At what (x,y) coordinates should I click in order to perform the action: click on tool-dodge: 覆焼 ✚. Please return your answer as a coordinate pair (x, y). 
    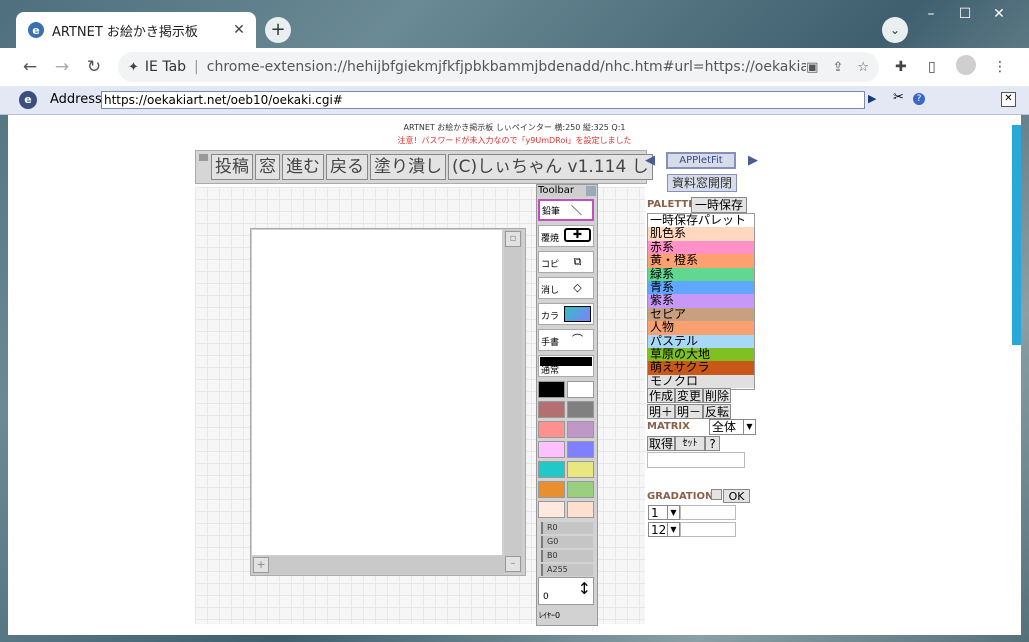
    Looking at the image, I should click on (566, 236).